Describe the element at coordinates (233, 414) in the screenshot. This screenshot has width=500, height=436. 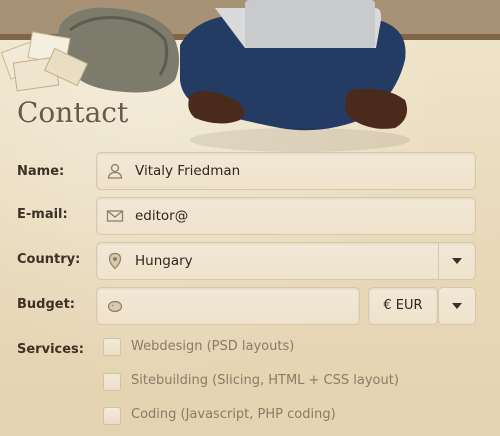
I see `service-option-label: Coding (Javascript, PHP coding)` at that location.